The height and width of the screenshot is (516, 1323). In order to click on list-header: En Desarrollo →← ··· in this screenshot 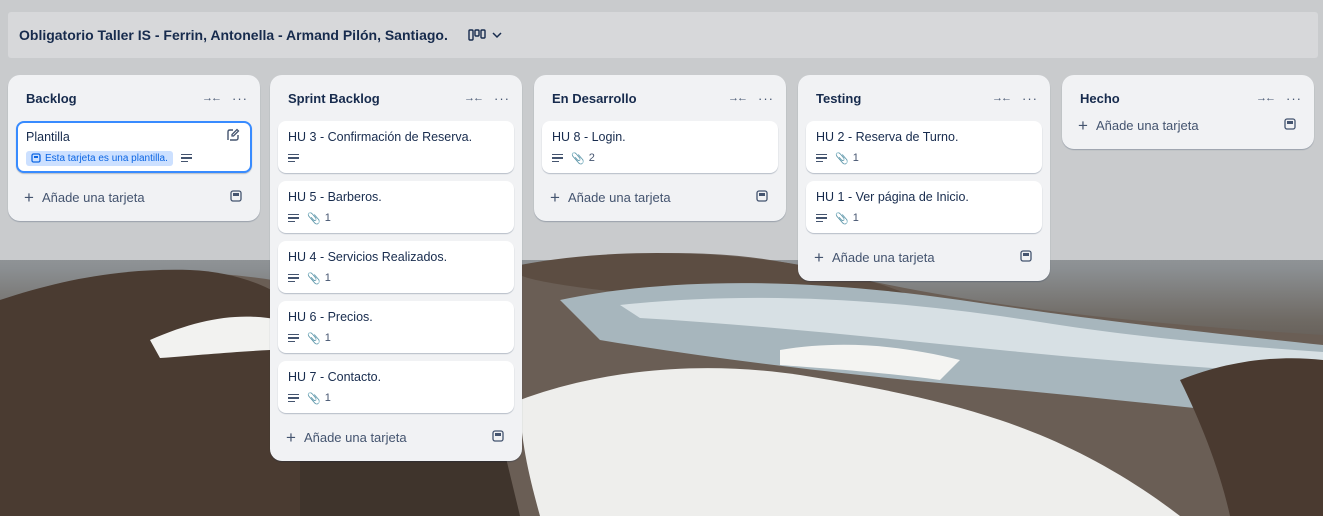, I will do `click(660, 98)`.